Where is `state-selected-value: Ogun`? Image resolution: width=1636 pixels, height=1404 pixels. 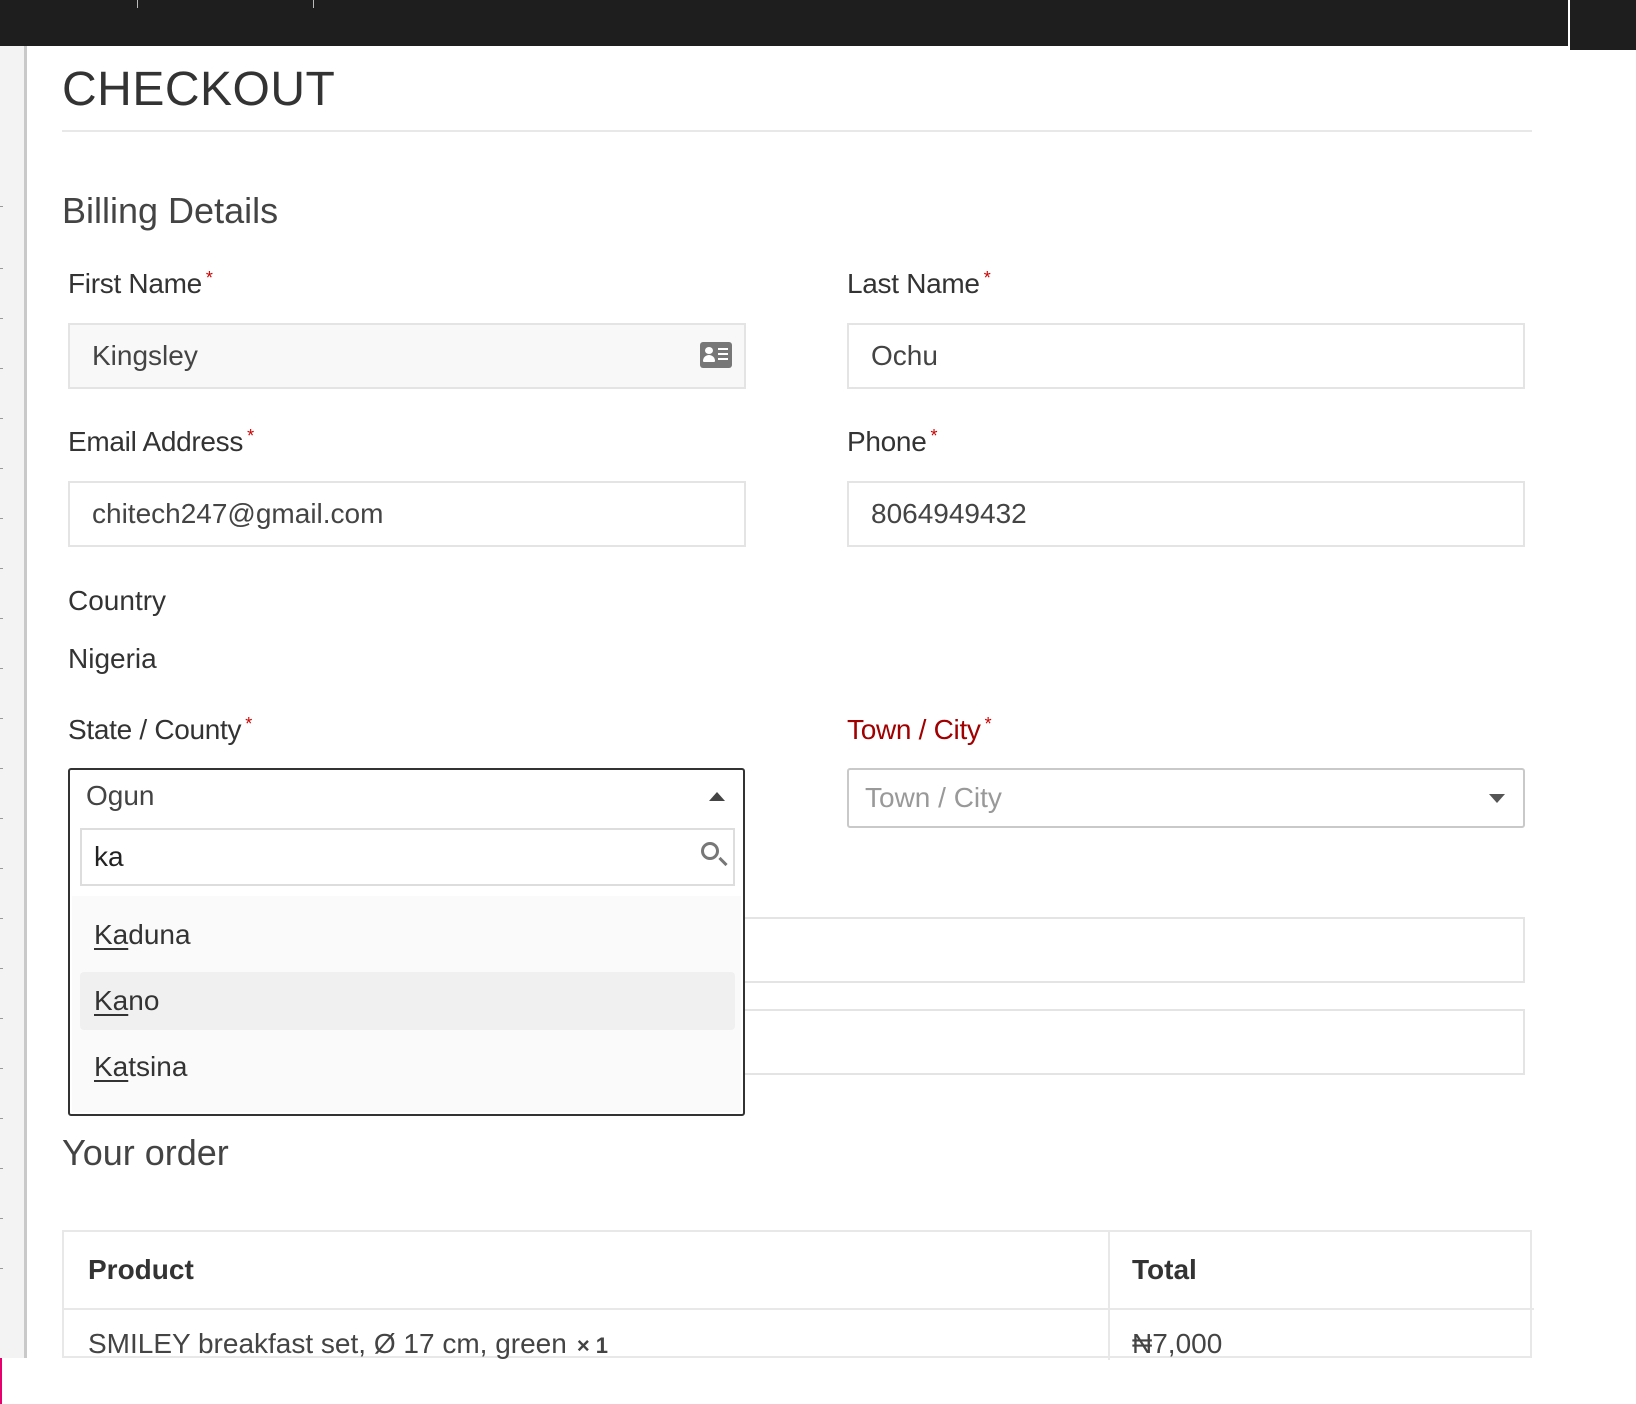 state-selected-value: Ogun is located at coordinates (120, 795).